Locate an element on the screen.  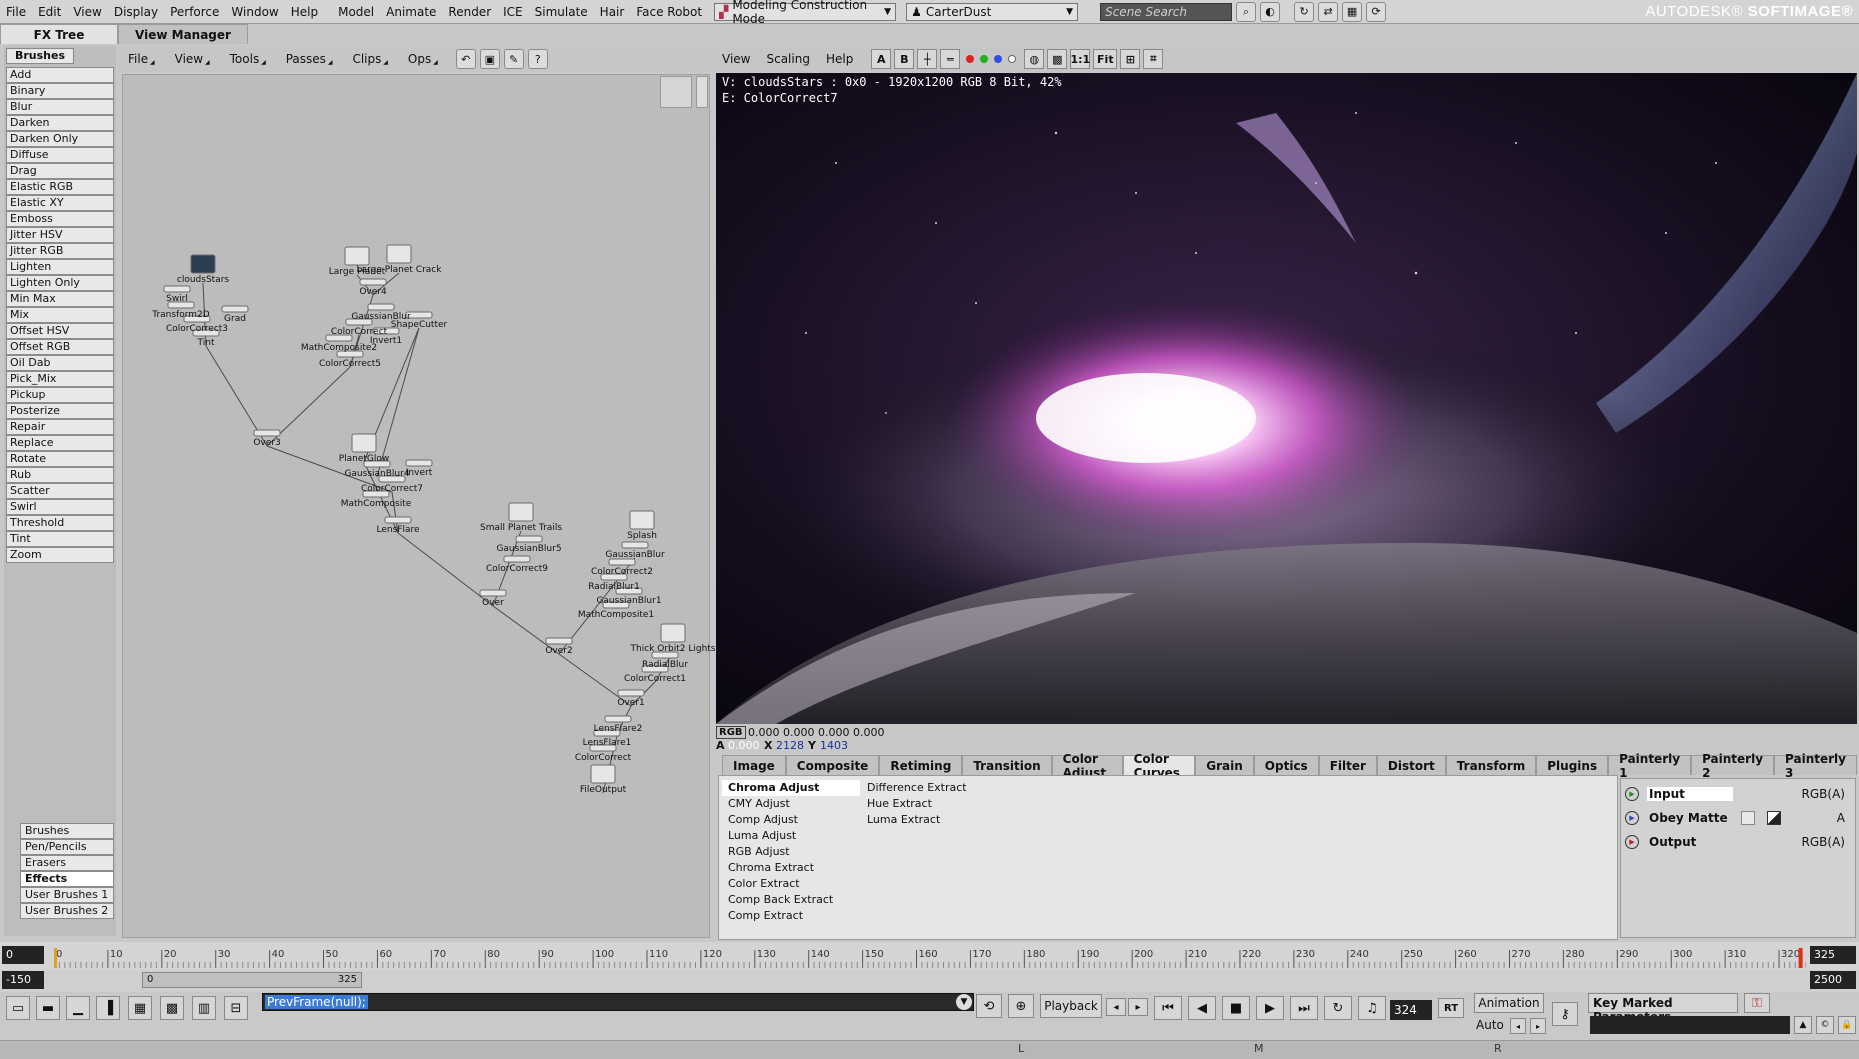
start-marker is located at coordinates (55, 958).